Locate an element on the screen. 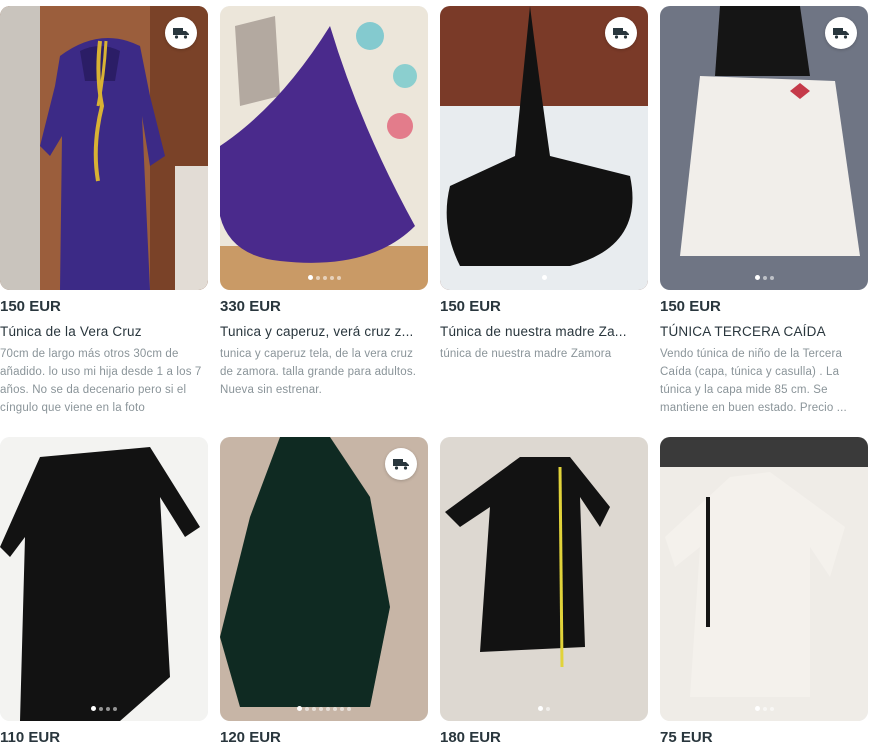 The image size is (869, 745). listing-card: 120 EUR is located at coordinates (324, 591).